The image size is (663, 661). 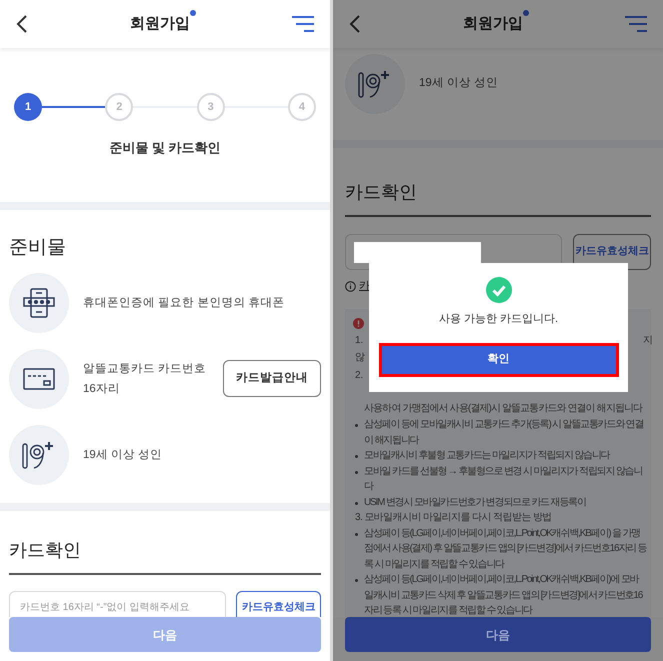 What do you see at coordinates (504, 595) in the screenshot?
I see `note-text: 삼성페이 등(LG페이,네이버페이,페이코,L.Point,OK캐쉬백,KB페이)에 모바일캐시비 교통카드 삭제 후 알뜰교통카드 앱의 [카드변경]에서 카드번호16자리 등록 시 마일리지를 적립할 수 있습니다` at bounding box center [504, 595].